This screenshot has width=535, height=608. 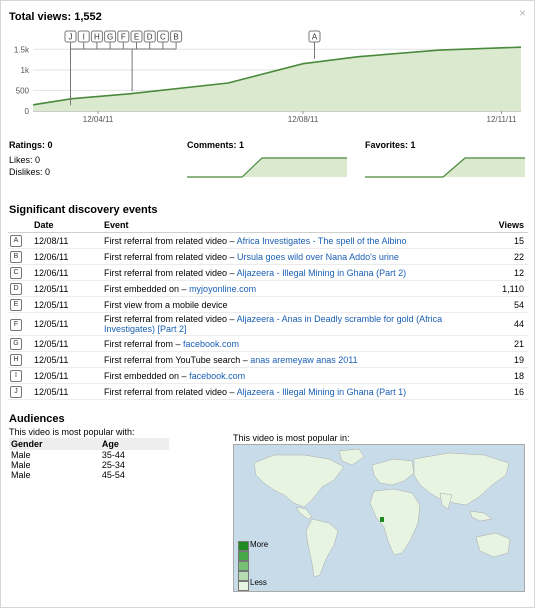 What do you see at coordinates (67, 240) in the screenshot?
I see `event-date: 12/08/11` at bounding box center [67, 240].